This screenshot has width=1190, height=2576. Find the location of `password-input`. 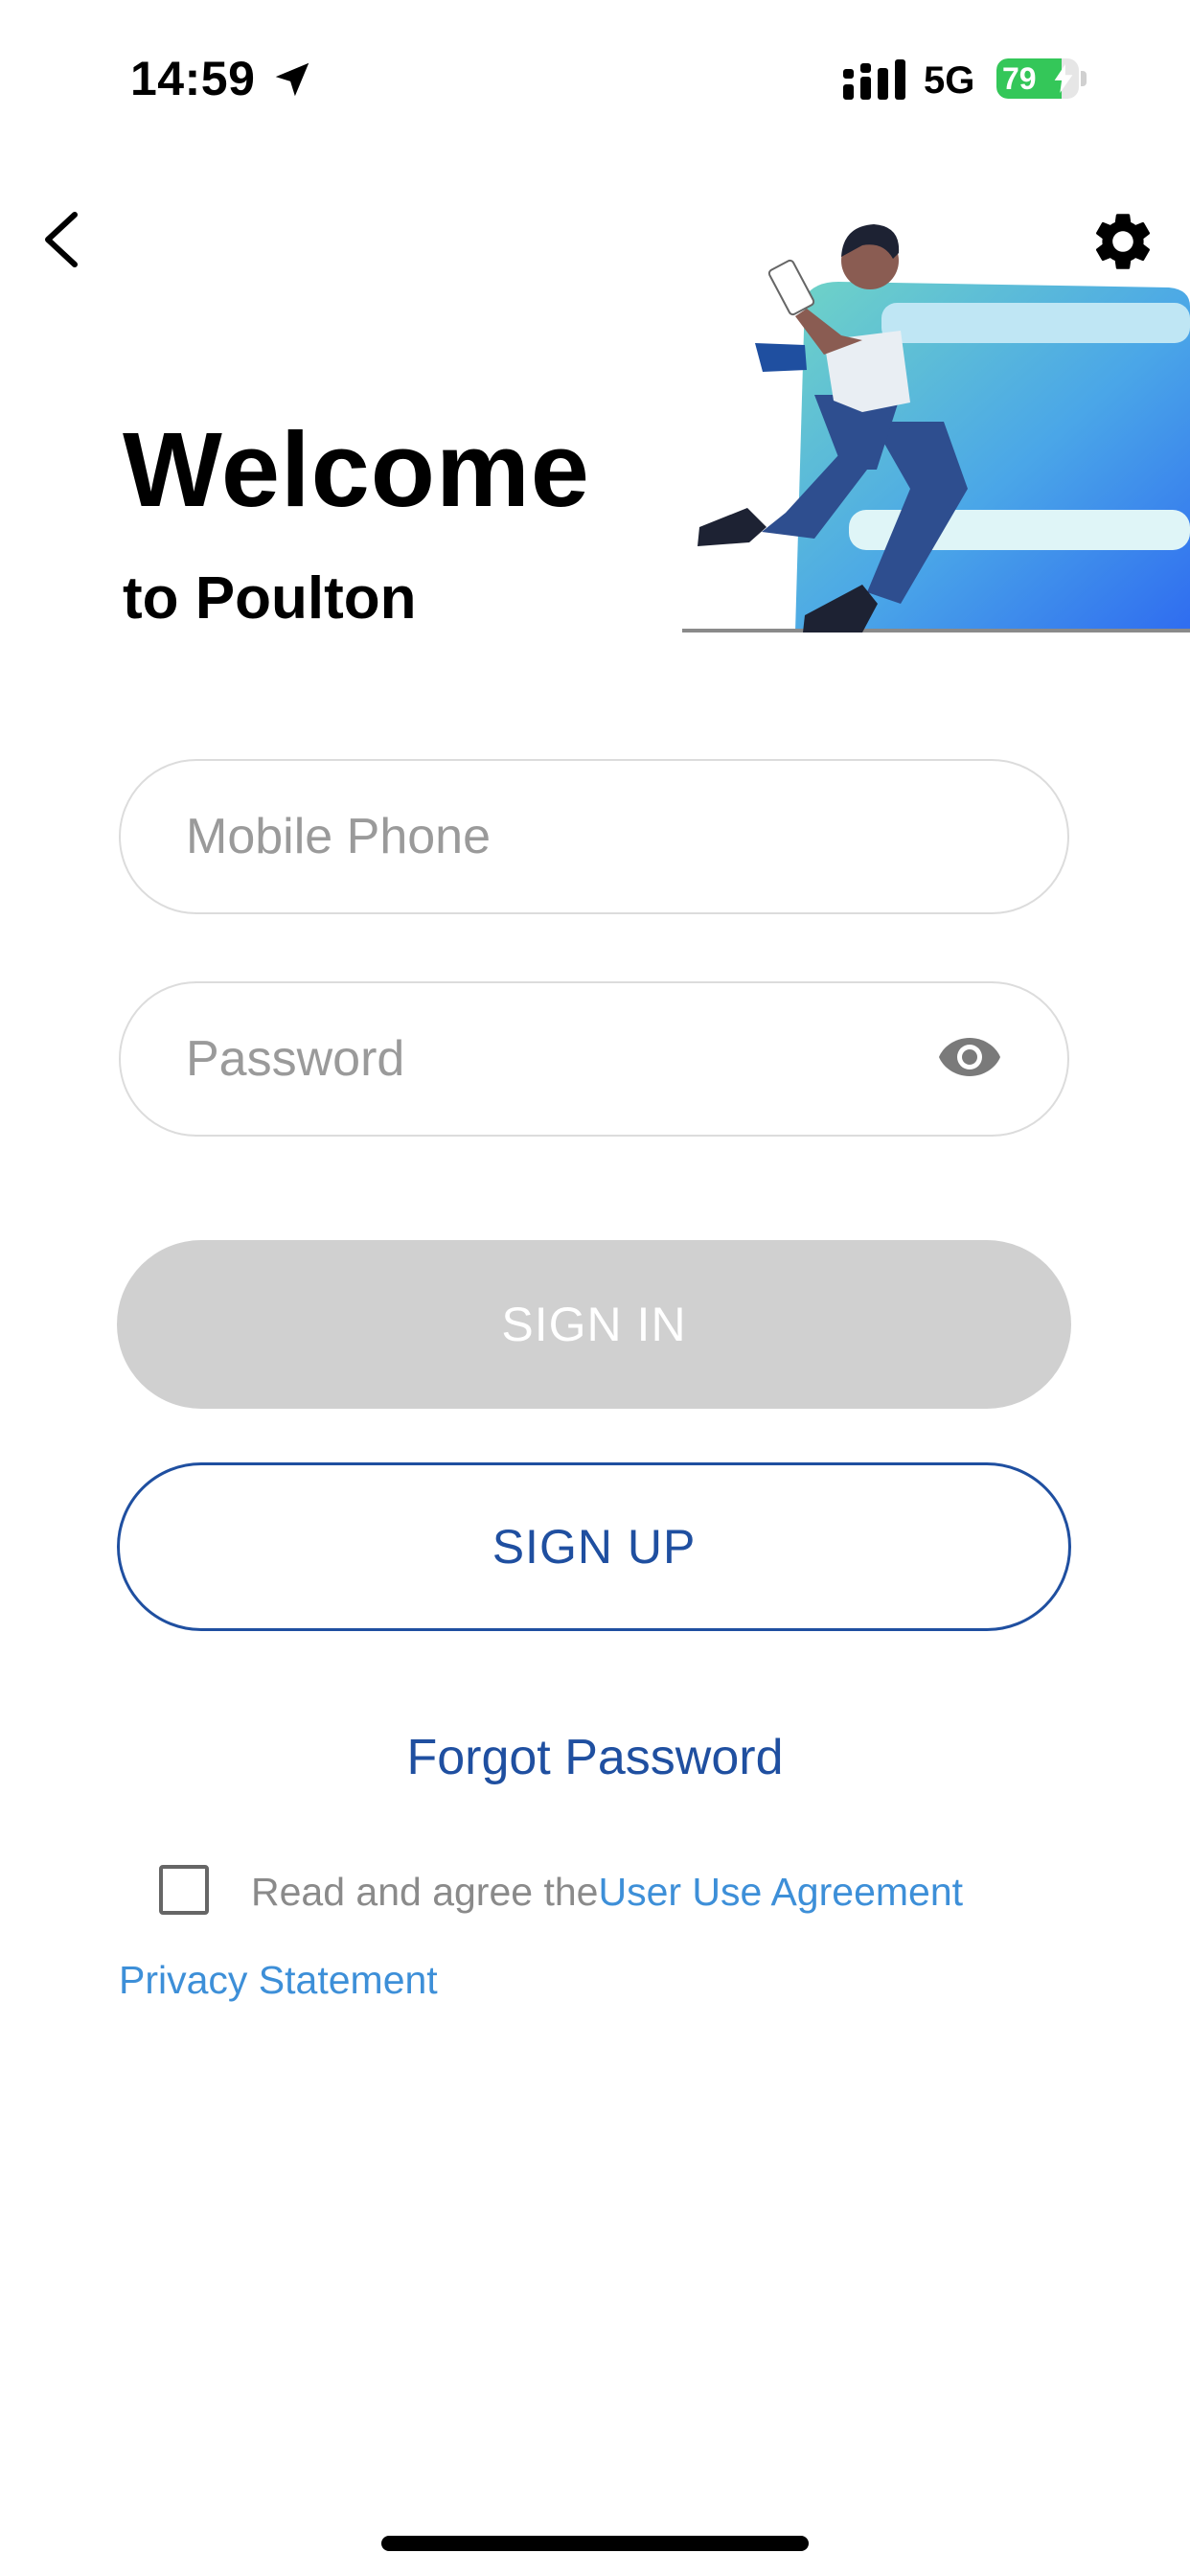

password-input is located at coordinates (569, 1059).